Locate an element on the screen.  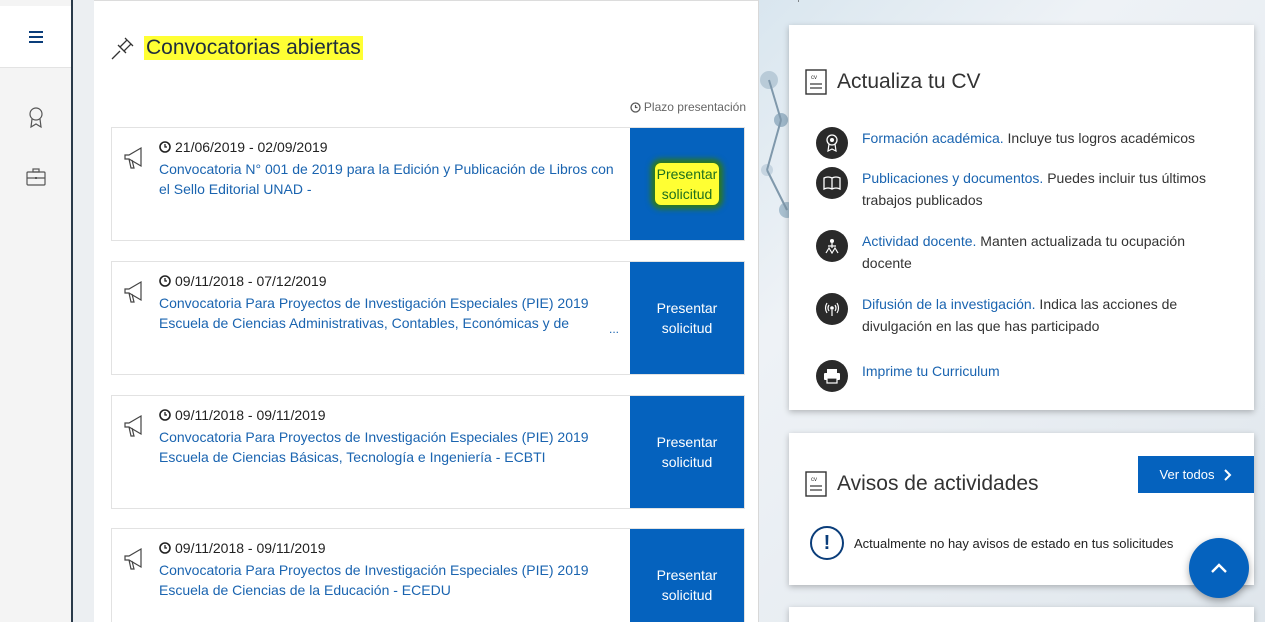
page-title: Convocatorias abiertas is located at coordinates (236, 48).